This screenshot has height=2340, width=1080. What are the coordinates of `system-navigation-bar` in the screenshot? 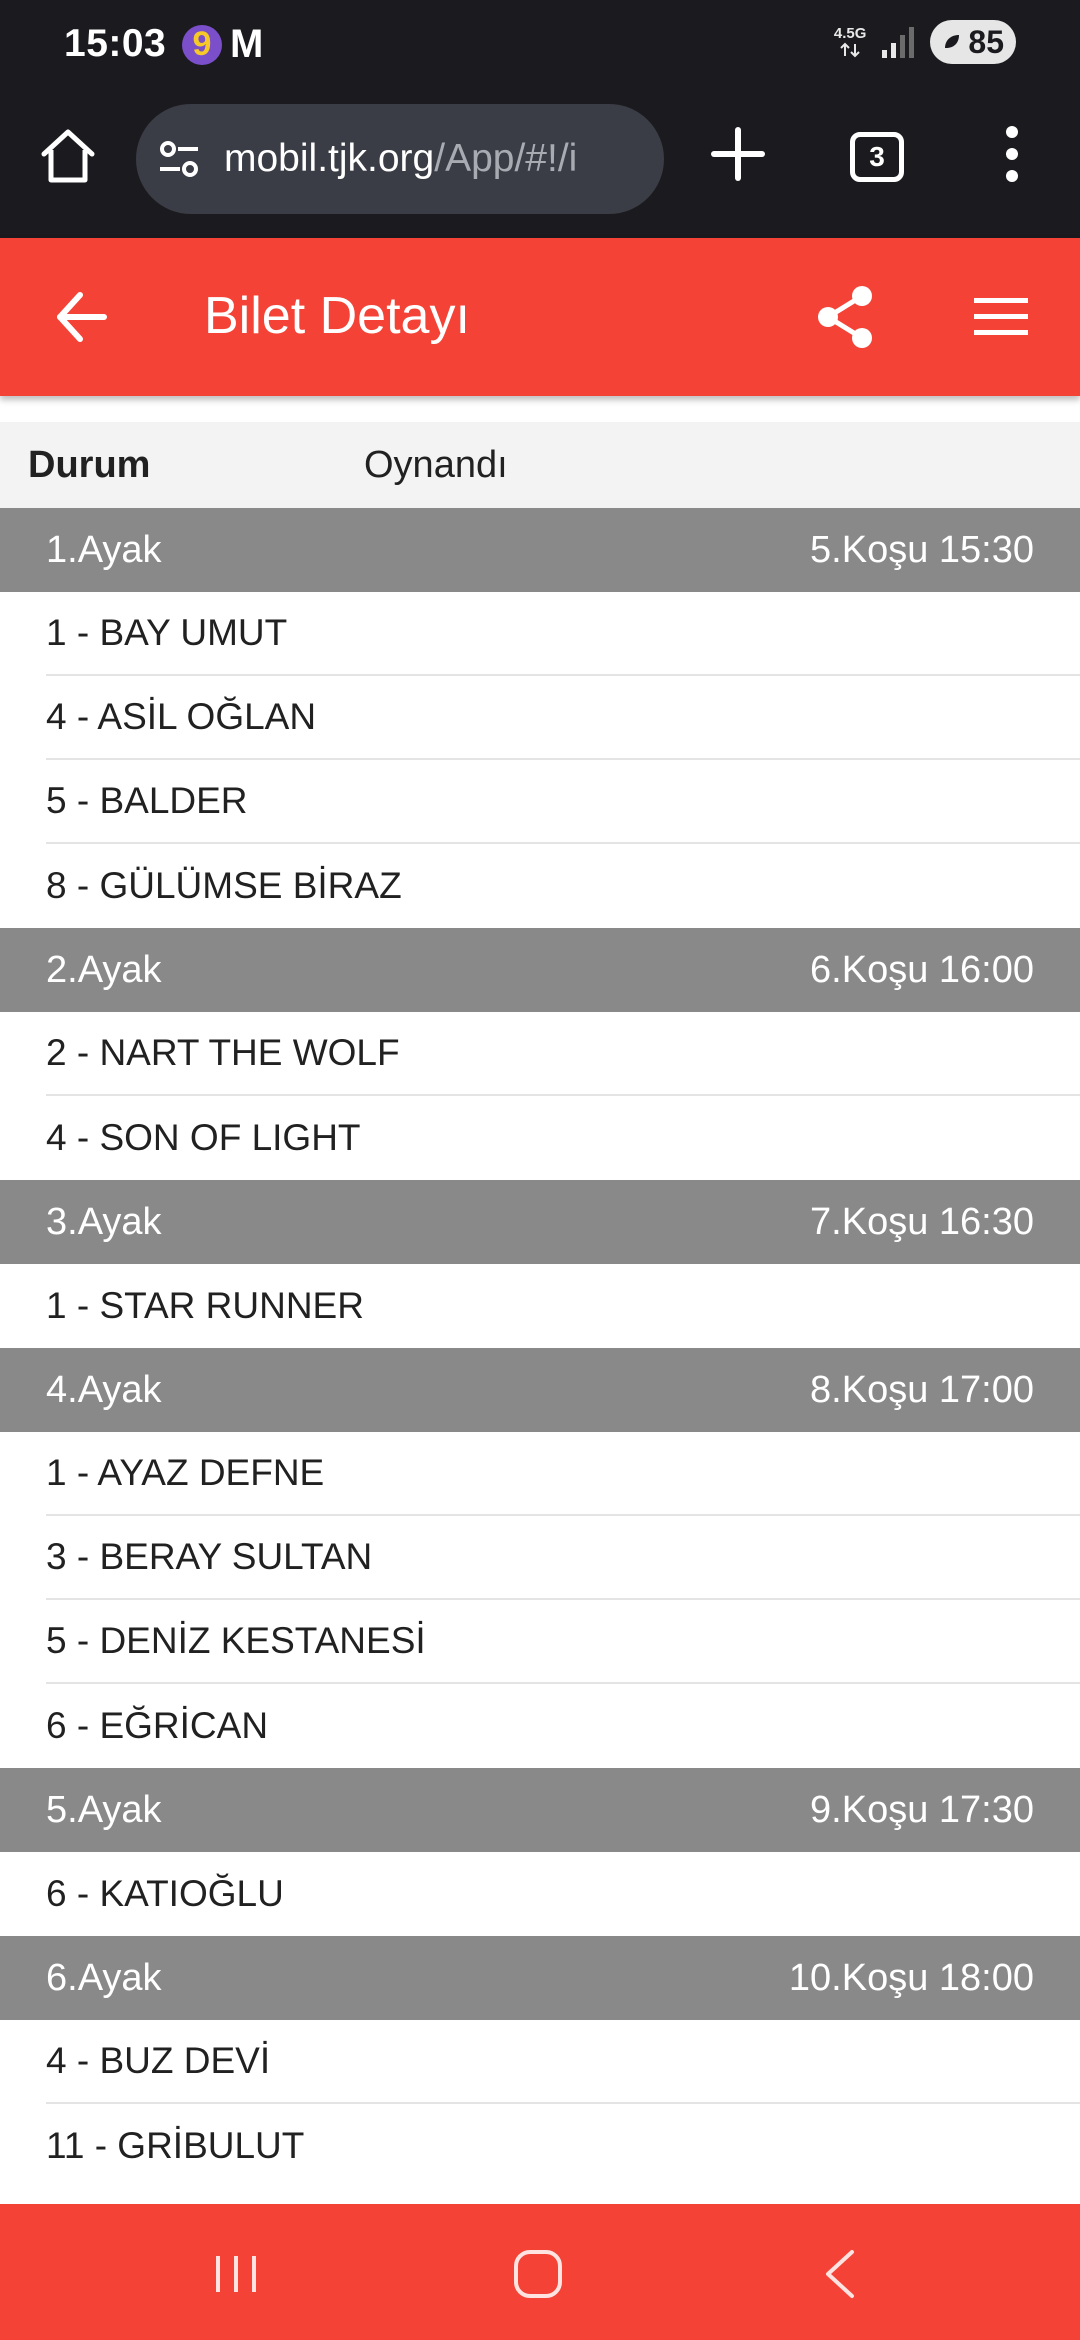 It's located at (540, 2272).